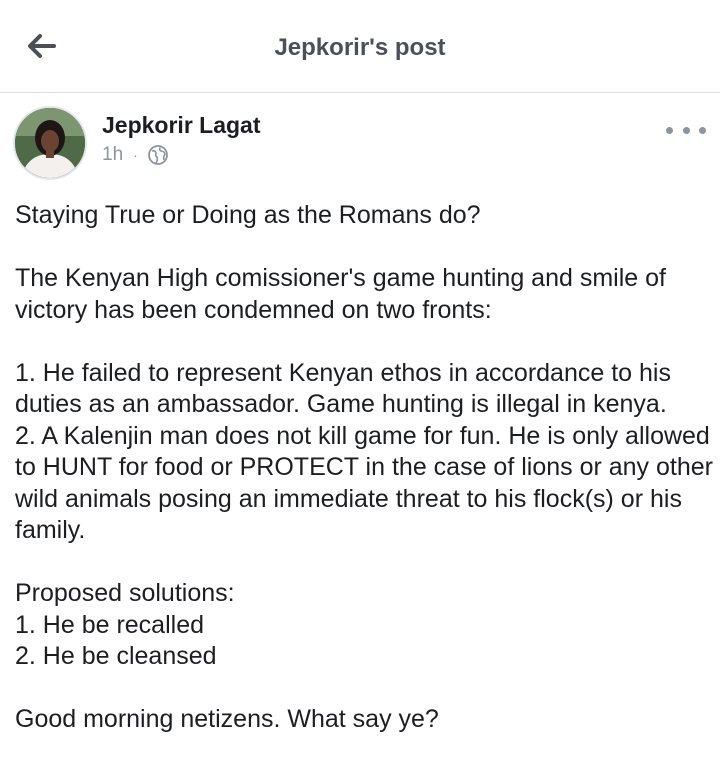  I want to click on top-bar: Jepkorir's post, so click(360, 46).